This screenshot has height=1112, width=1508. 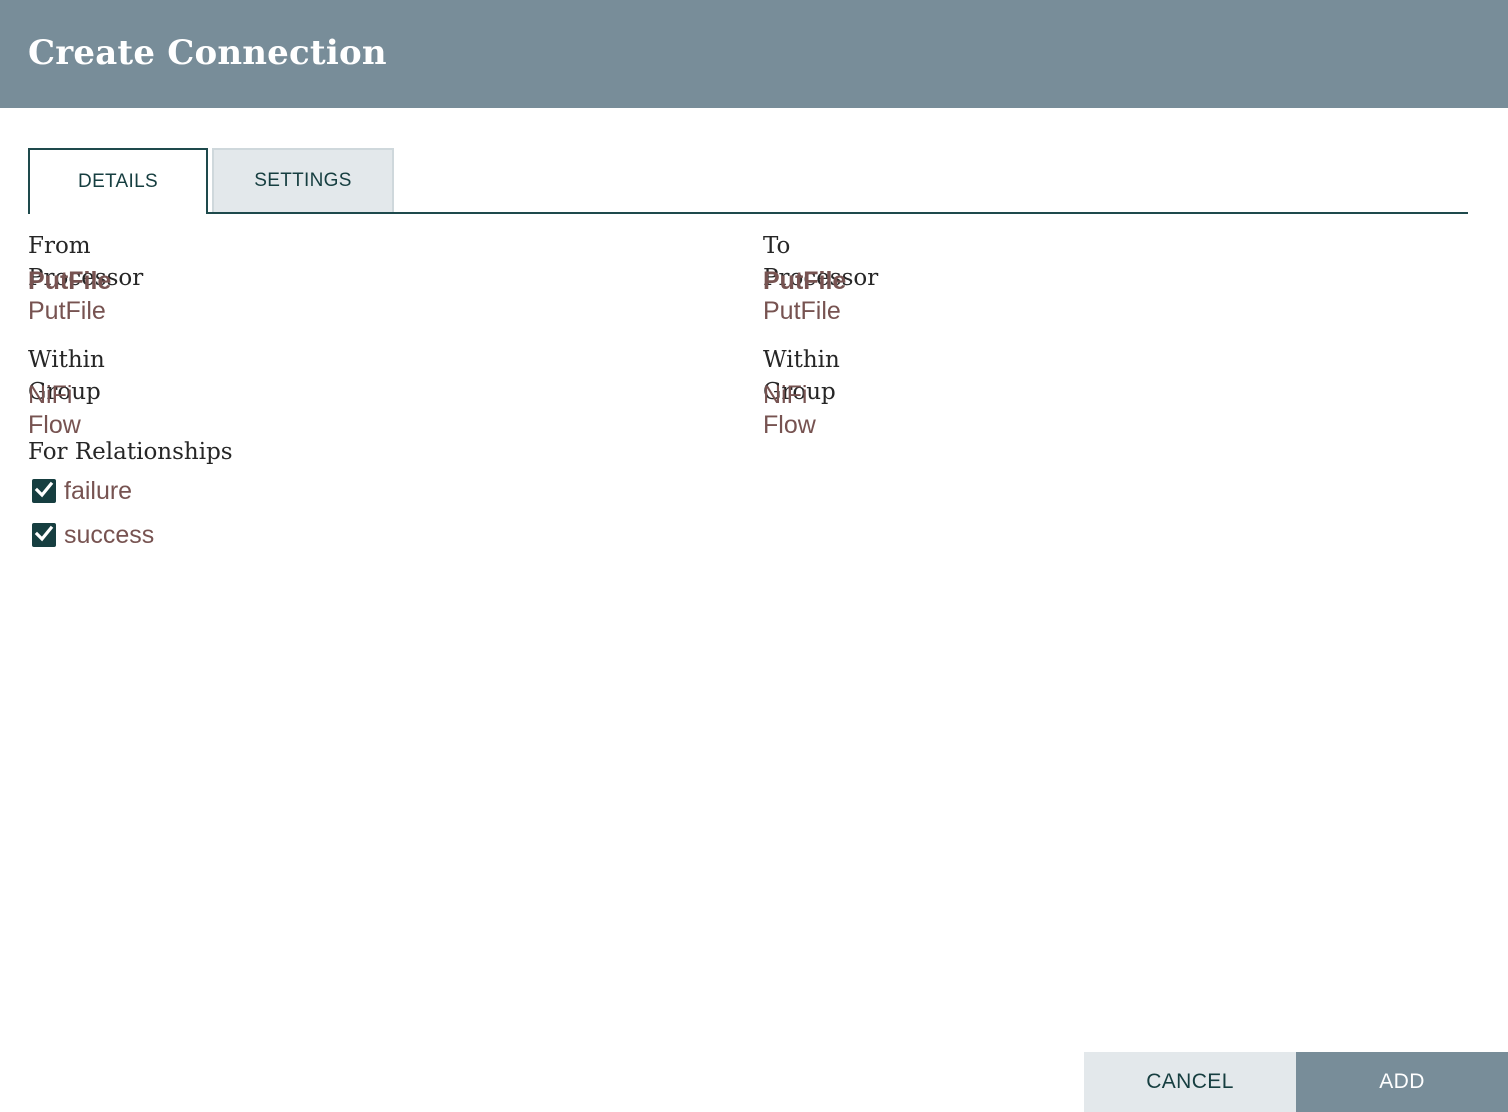 What do you see at coordinates (98, 490) in the screenshot?
I see `relationship-label: failure` at bounding box center [98, 490].